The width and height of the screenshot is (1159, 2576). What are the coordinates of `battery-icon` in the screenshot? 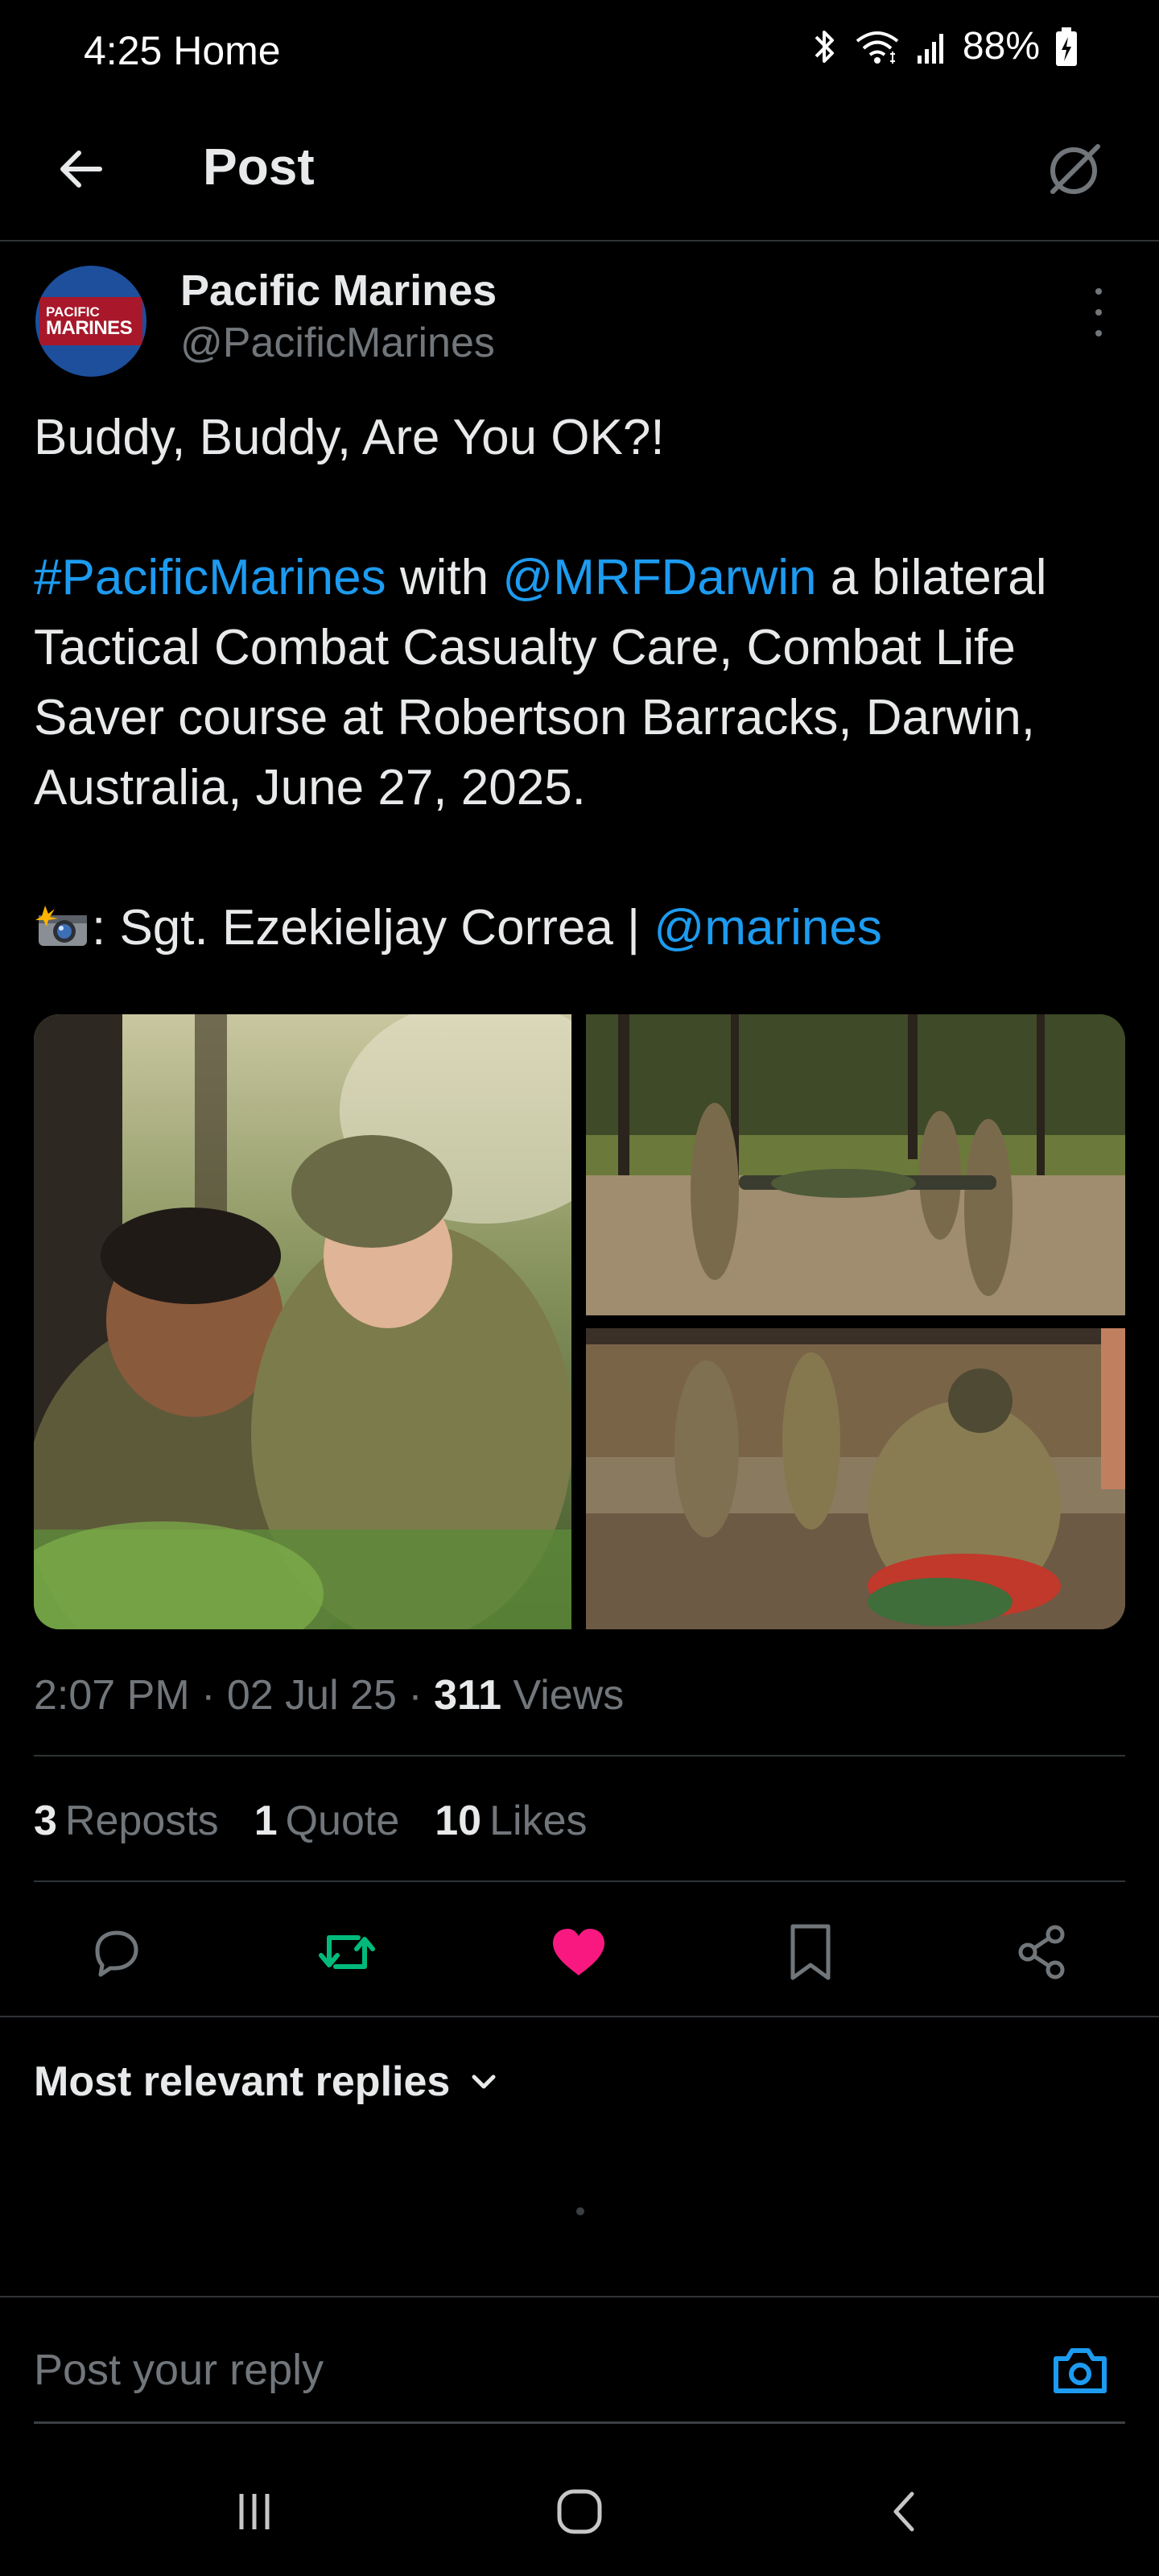 It's located at (1066, 47).